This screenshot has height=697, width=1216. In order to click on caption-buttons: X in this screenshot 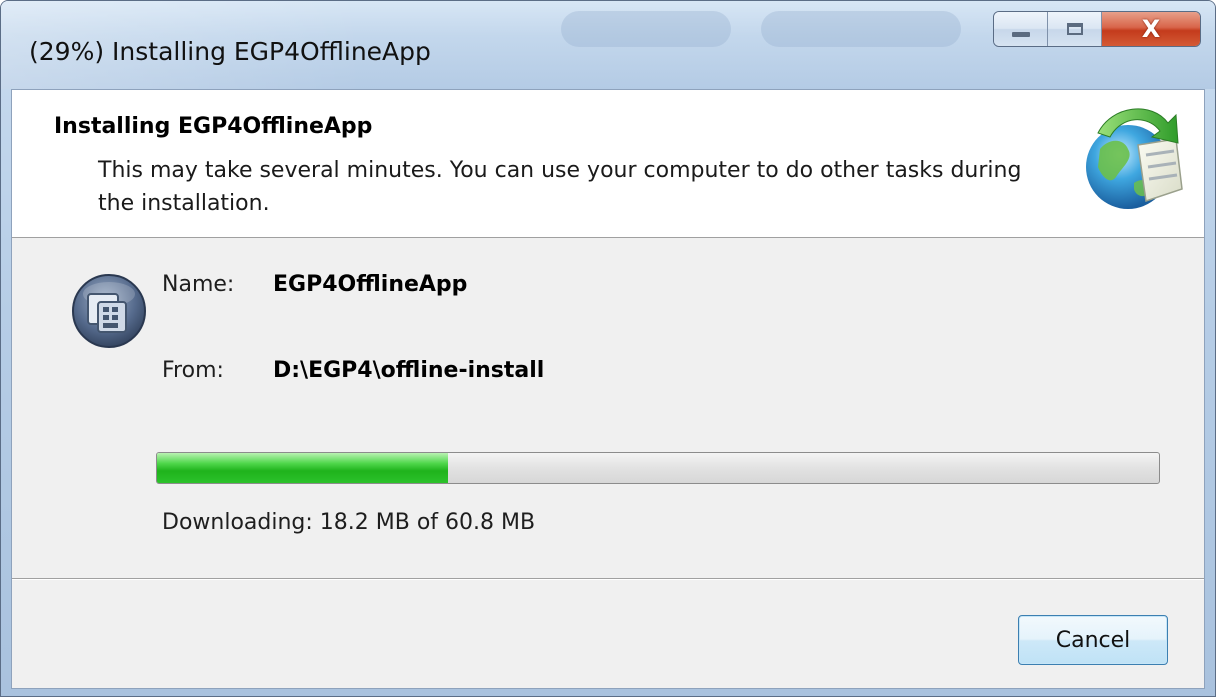, I will do `click(1097, 29)`.